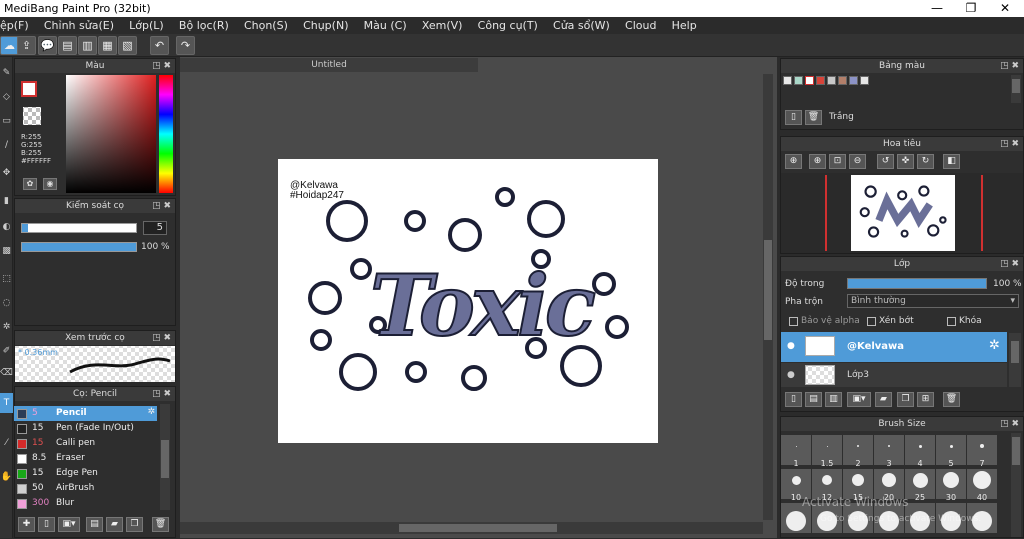  I want to click on brush-tool-icon: ∕, so click(6, 145).